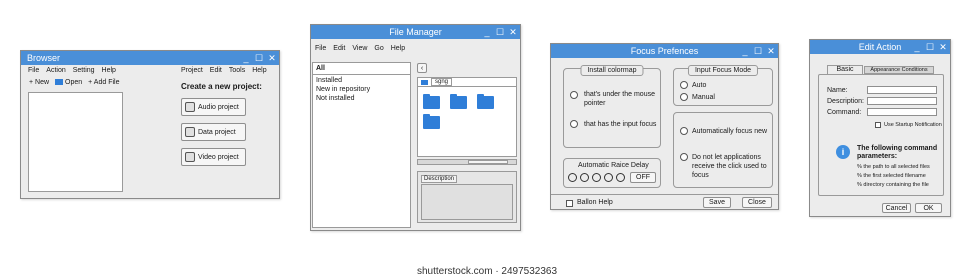 The width and height of the screenshot is (974, 280). I want to click on browser-titlebar: Browser _ ☐ ✕, so click(150, 58).